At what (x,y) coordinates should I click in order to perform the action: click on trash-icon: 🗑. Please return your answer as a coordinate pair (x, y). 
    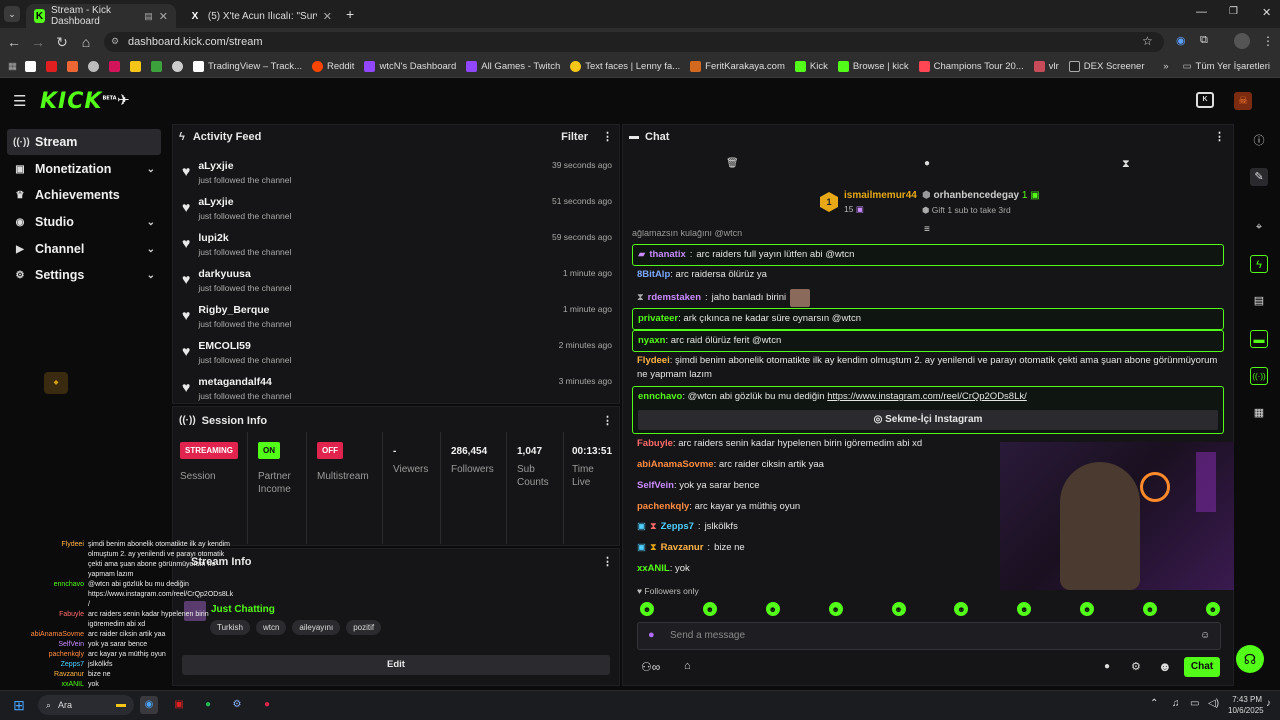
    Looking at the image, I should click on (732, 163).